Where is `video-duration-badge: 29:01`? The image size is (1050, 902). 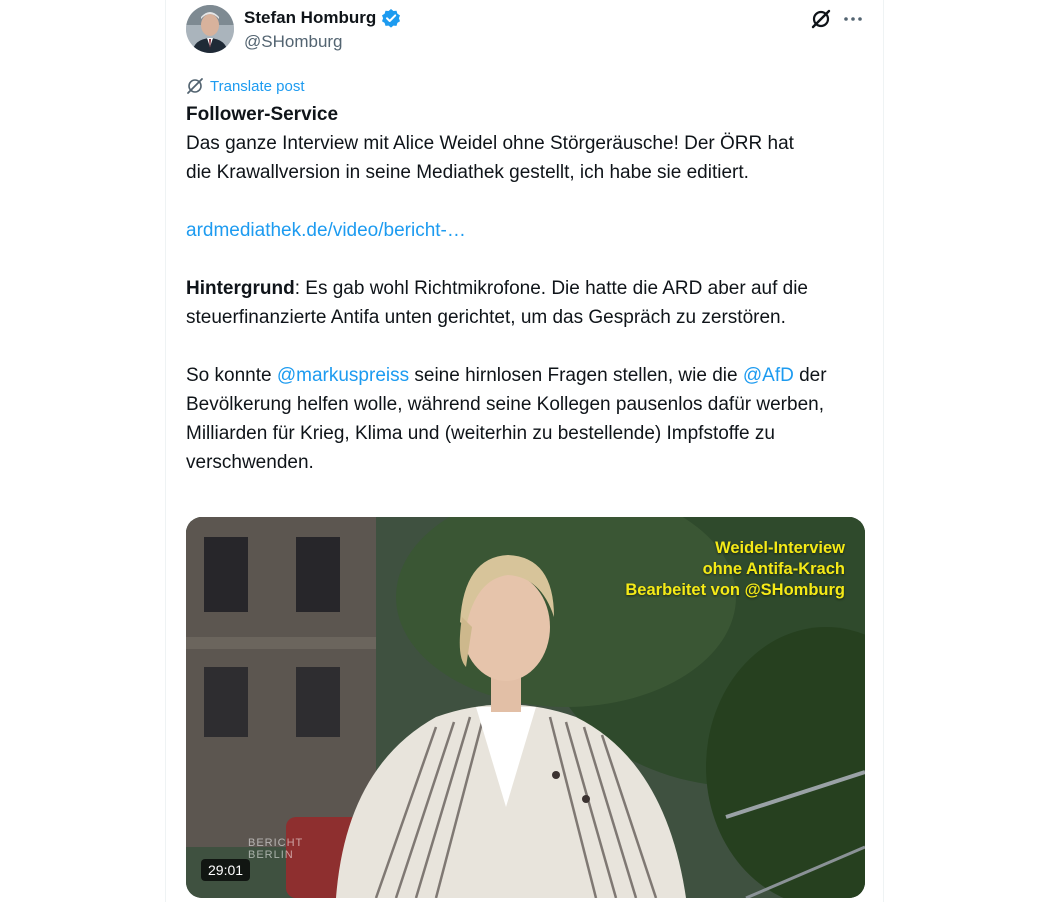 video-duration-badge: 29:01 is located at coordinates (226, 870).